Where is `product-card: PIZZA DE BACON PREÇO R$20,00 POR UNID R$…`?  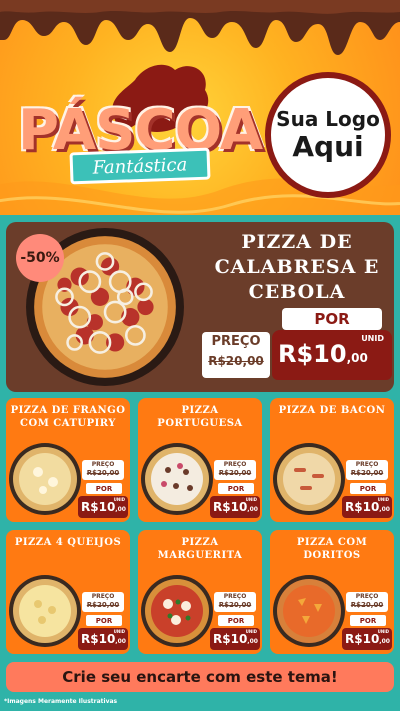 product-card: PIZZA DE BACON PREÇO R$20,00 POR UNID R$… is located at coordinates (332, 460).